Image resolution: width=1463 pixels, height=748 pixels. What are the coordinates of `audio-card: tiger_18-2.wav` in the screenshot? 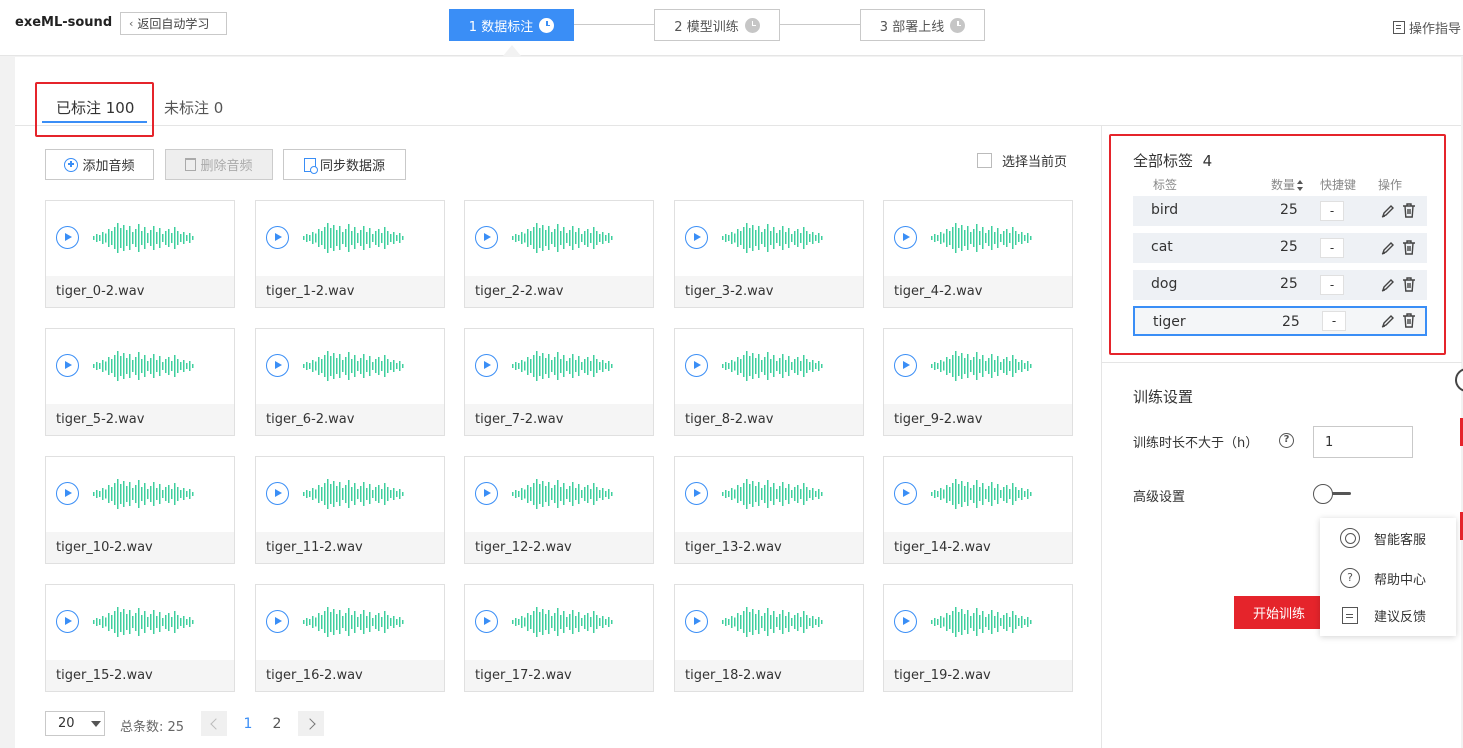 It's located at (769, 638).